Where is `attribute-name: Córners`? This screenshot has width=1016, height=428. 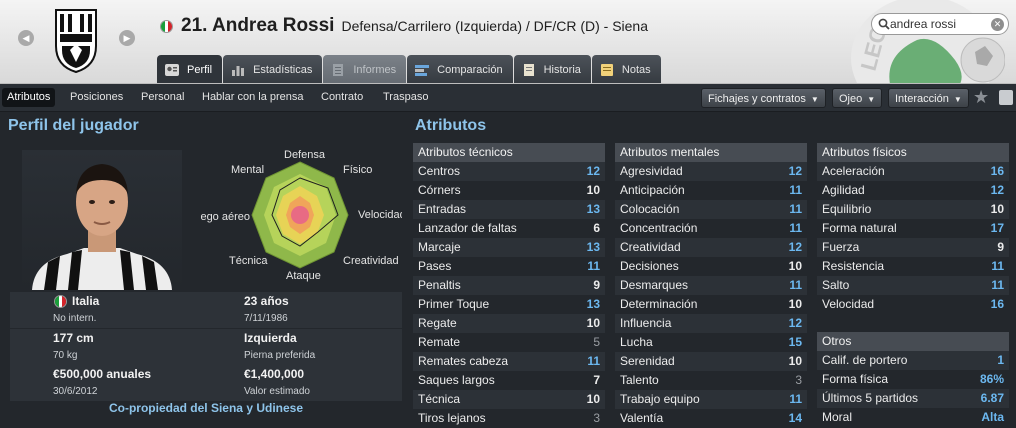
attribute-name: Córners is located at coordinates (439, 190).